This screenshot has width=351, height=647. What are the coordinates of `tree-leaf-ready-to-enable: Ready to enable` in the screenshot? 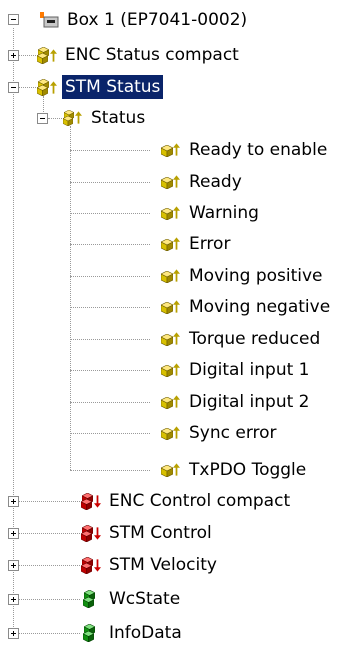 It's located at (245, 150).